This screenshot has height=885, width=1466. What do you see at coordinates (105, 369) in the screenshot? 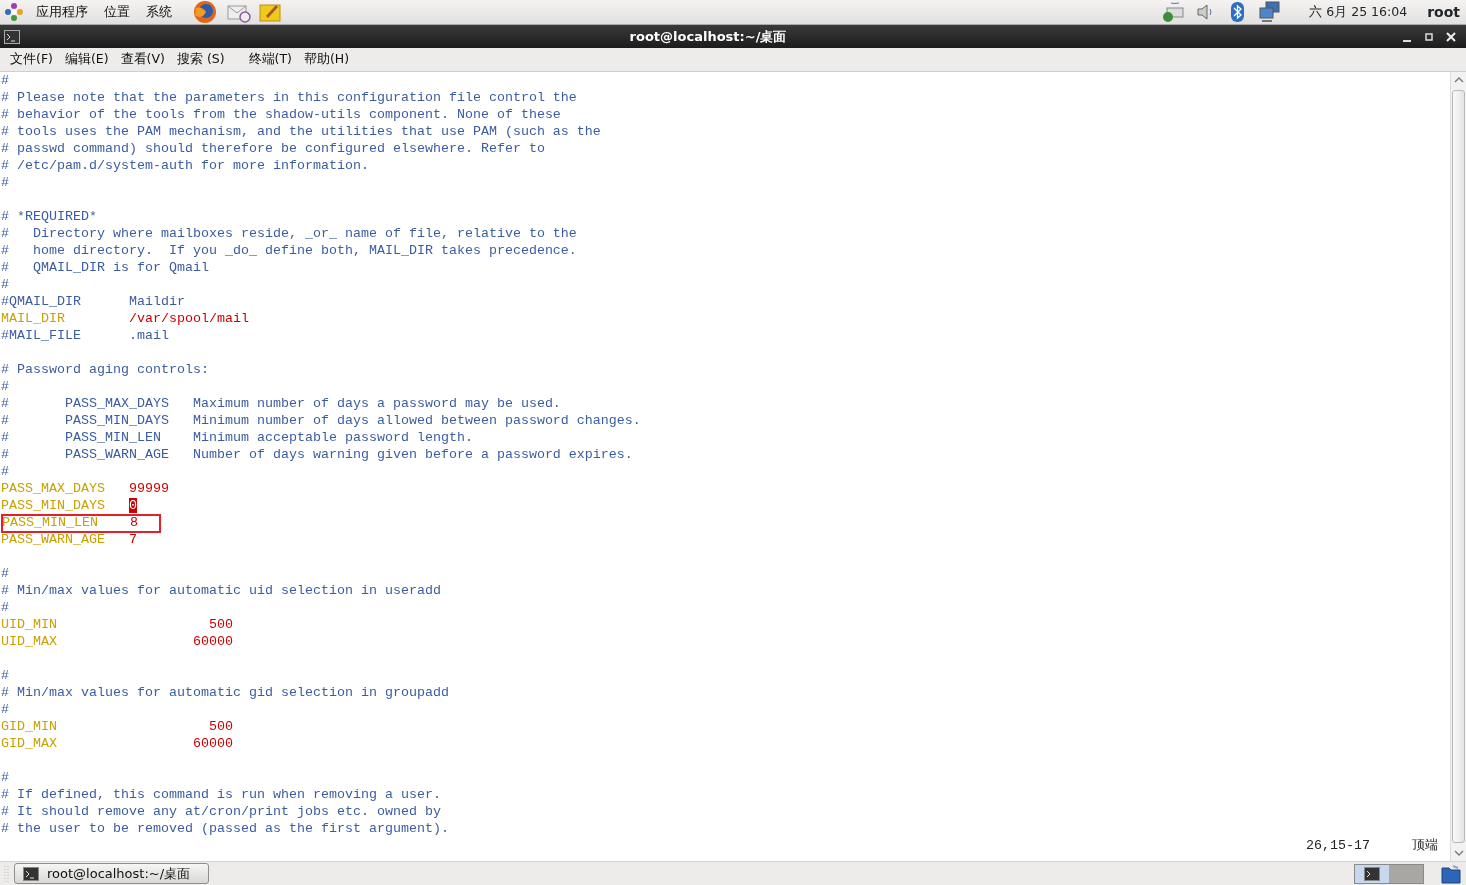
I see `comment-text: # Password aging controls:` at bounding box center [105, 369].